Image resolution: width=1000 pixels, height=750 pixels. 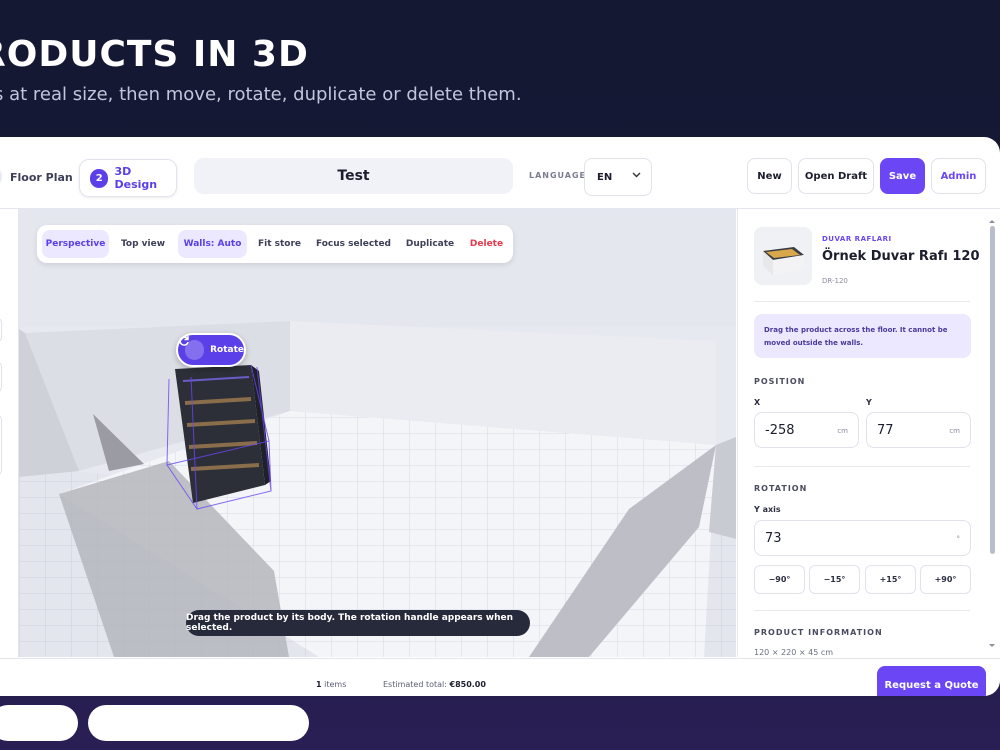 What do you see at coordinates (954, 431) in the screenshot?
I see `y-unit: cm` at bounding box center [954, 431].